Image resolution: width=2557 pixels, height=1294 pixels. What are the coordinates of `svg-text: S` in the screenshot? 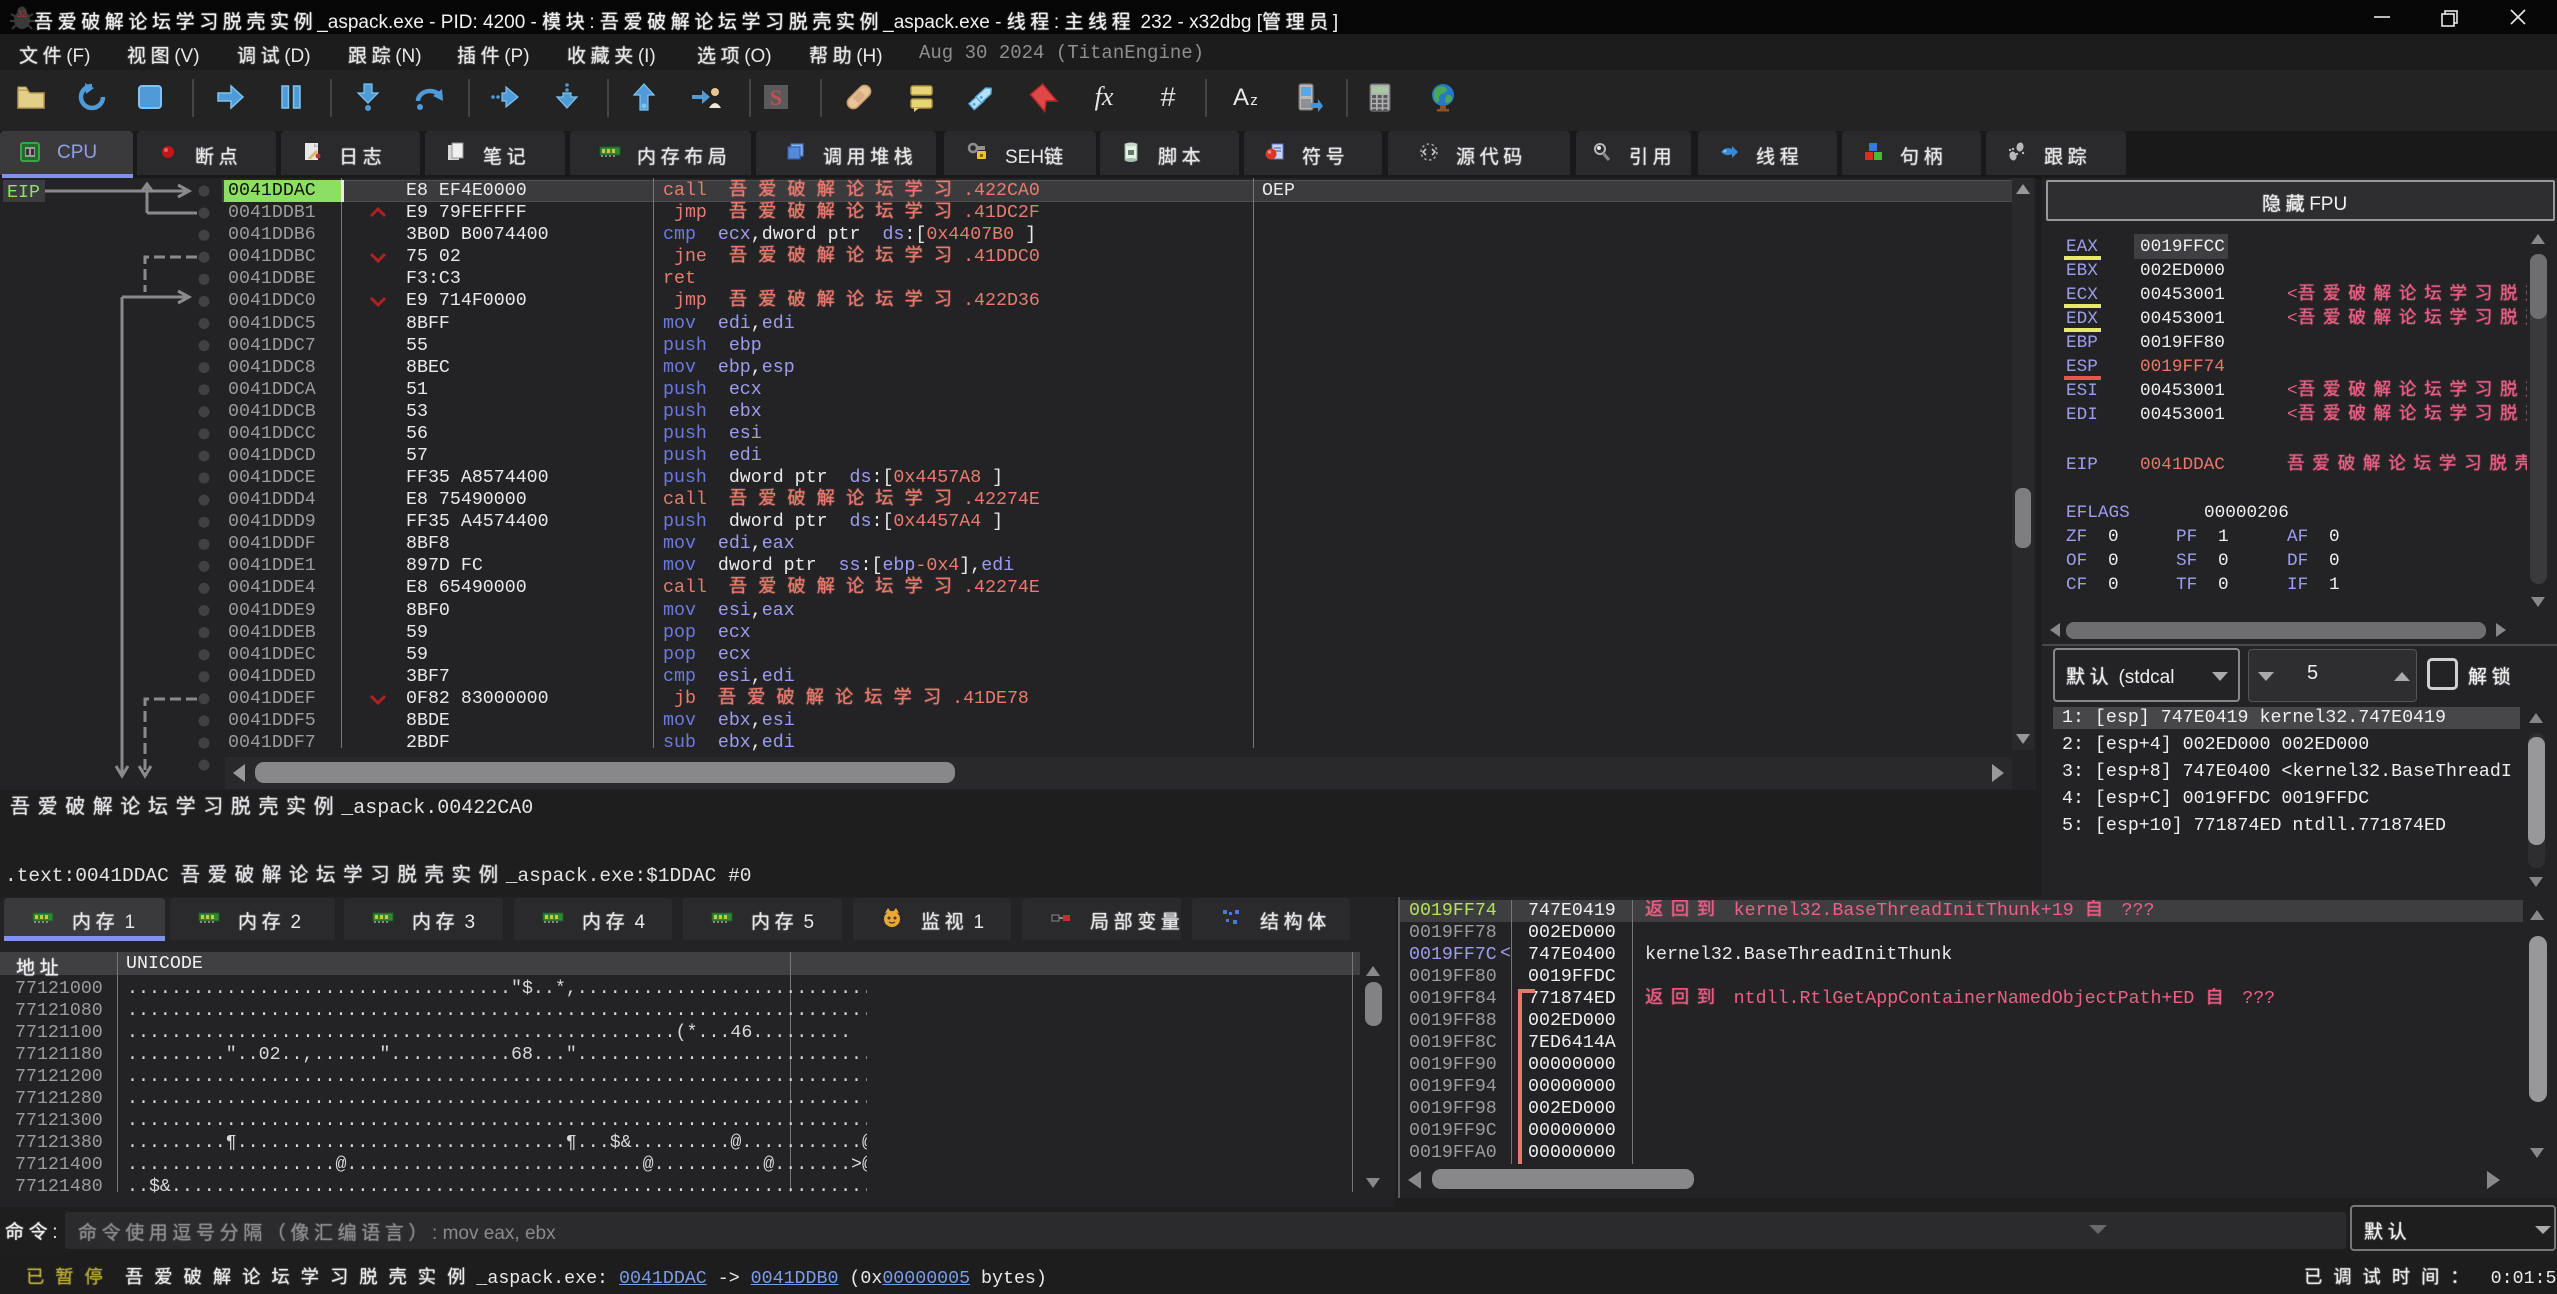 It's located at (776, 97).